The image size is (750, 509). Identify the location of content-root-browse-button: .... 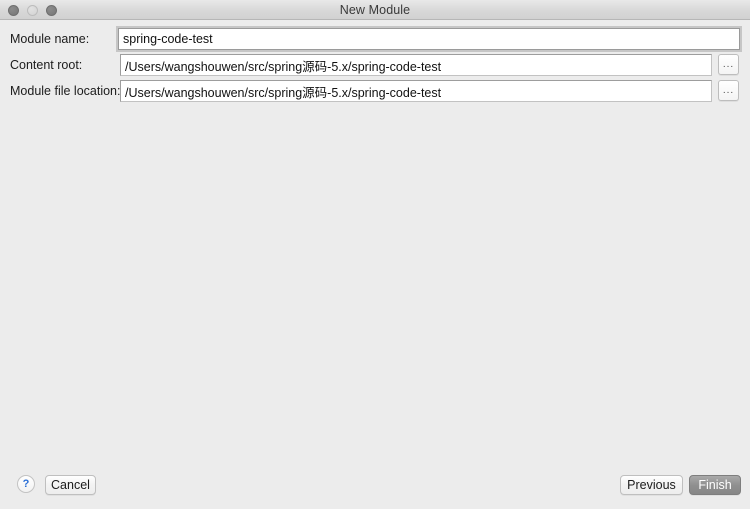
(728, 64).